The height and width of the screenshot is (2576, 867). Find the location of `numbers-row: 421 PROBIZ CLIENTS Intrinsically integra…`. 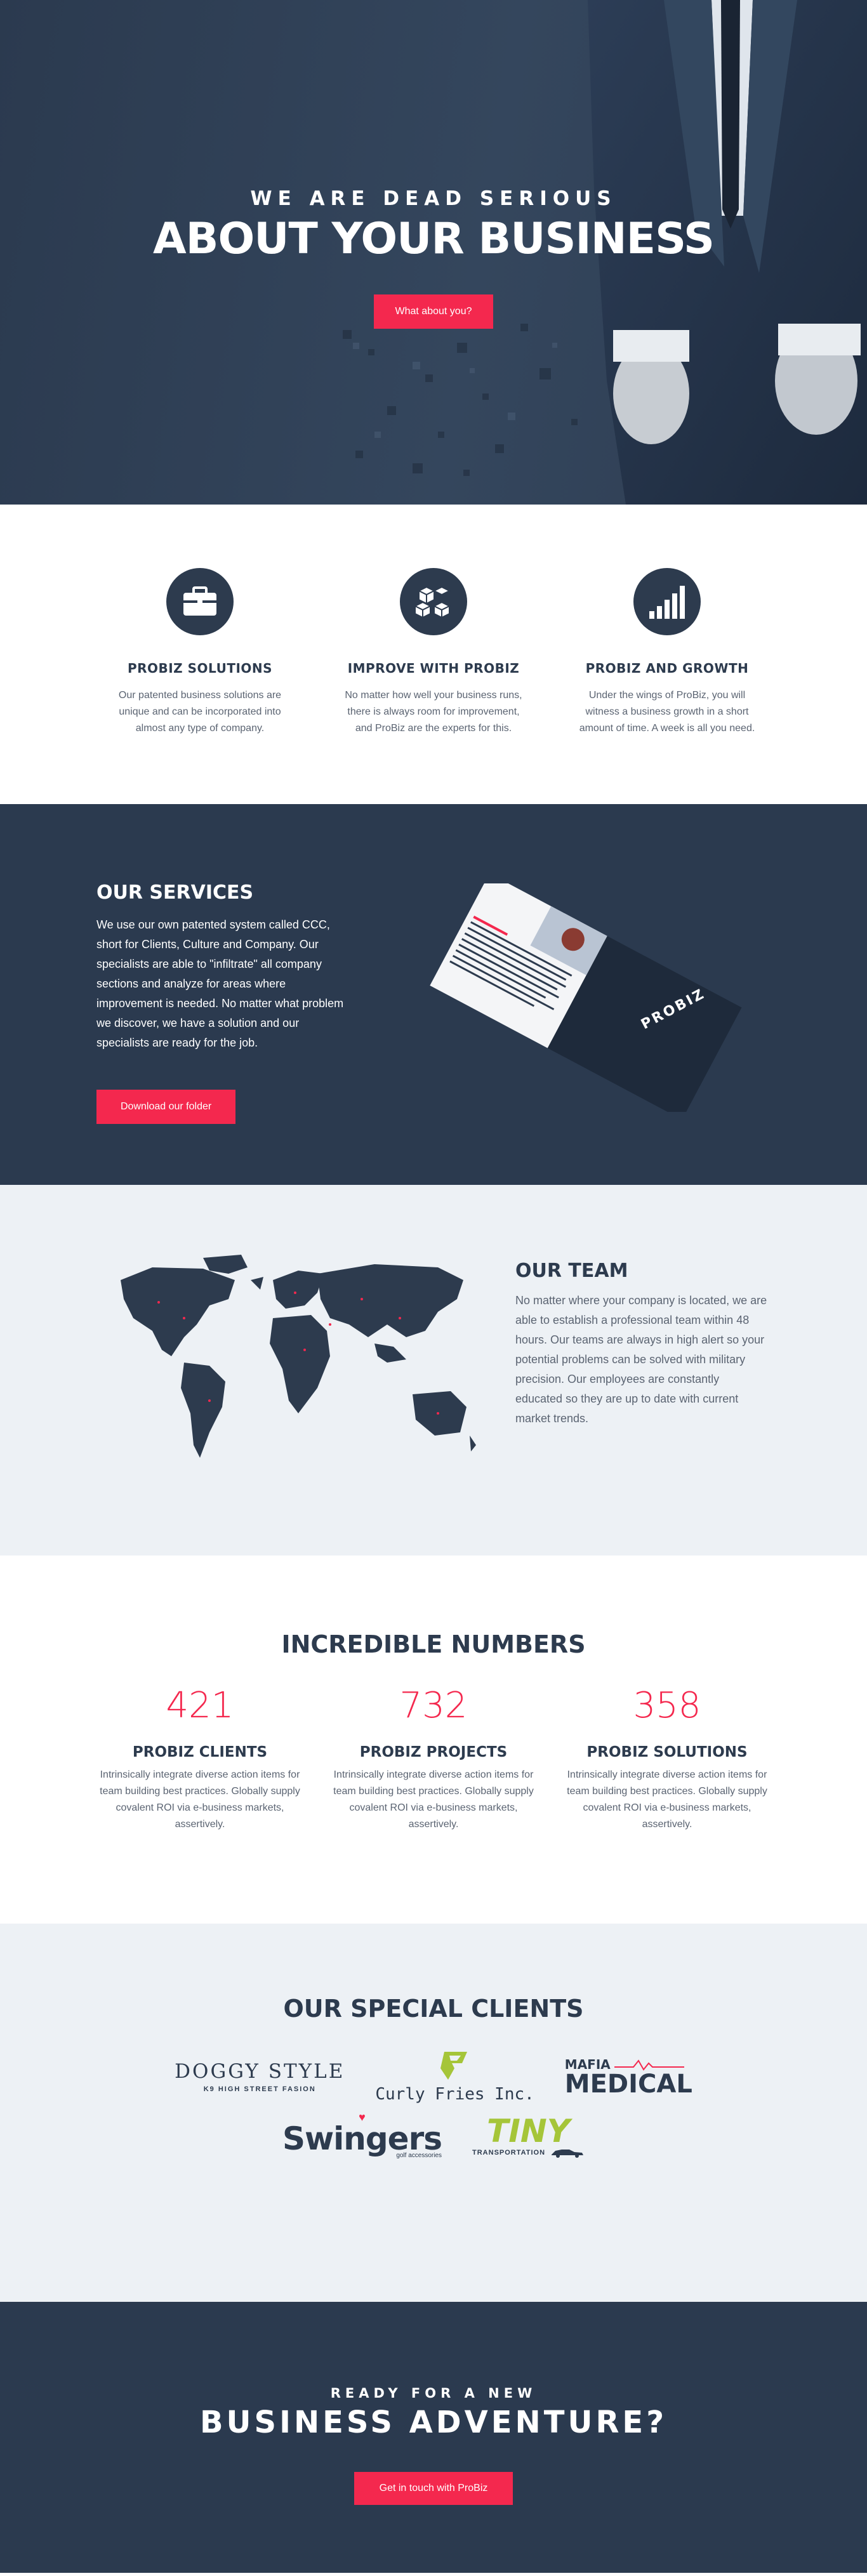

numbers-row: 421 PROBIZ CLIENTS Intrinsically integra… is located at coordinates (433, 1759).